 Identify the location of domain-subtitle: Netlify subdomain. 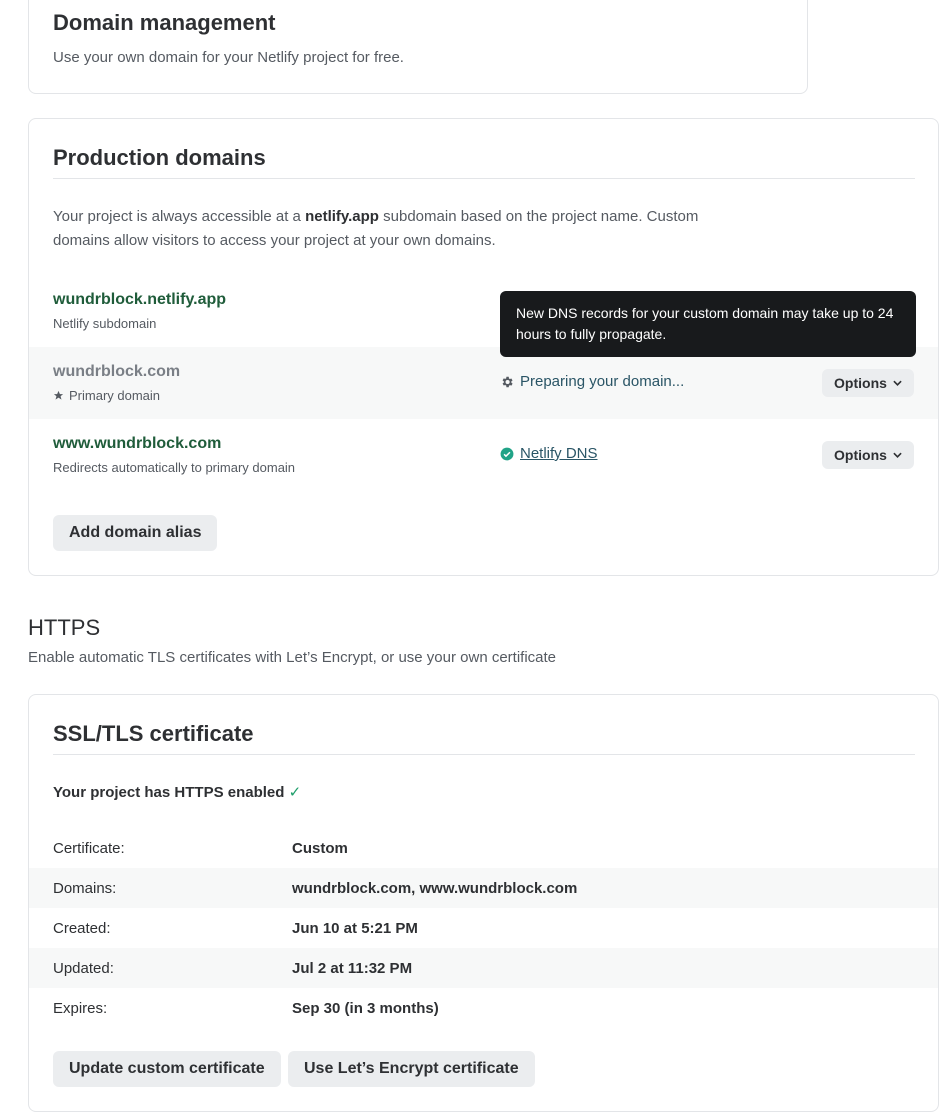
(105, 323).